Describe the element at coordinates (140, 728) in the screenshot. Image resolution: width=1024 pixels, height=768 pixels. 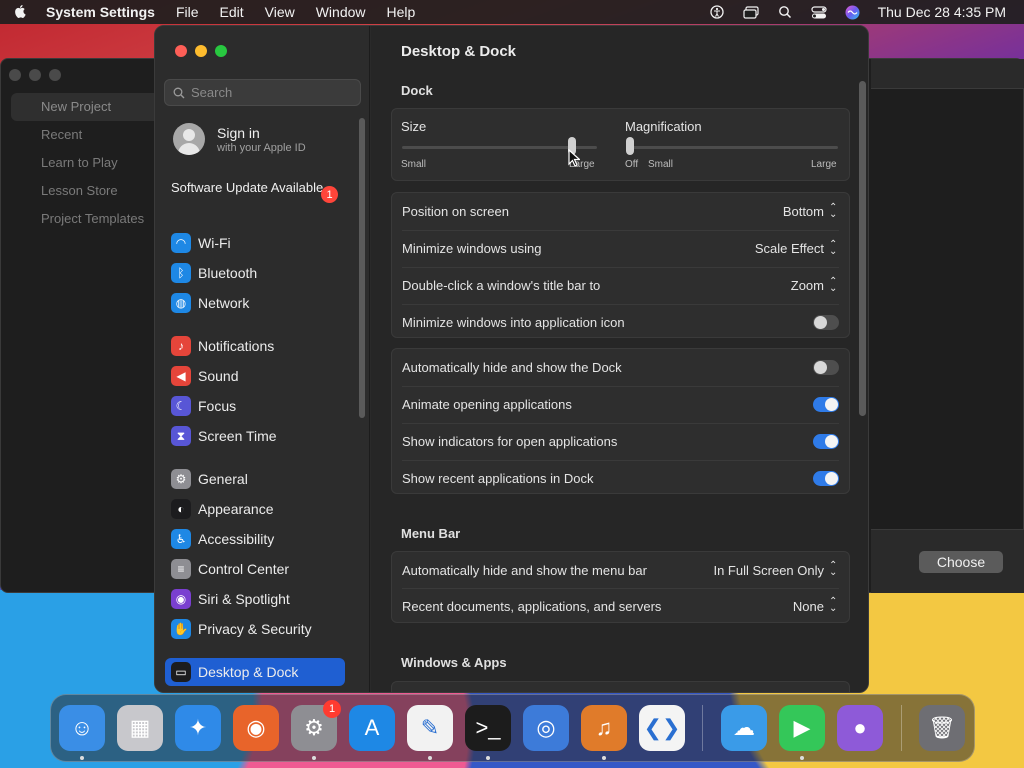
I see `launchpad-icon: ▦` at that location.